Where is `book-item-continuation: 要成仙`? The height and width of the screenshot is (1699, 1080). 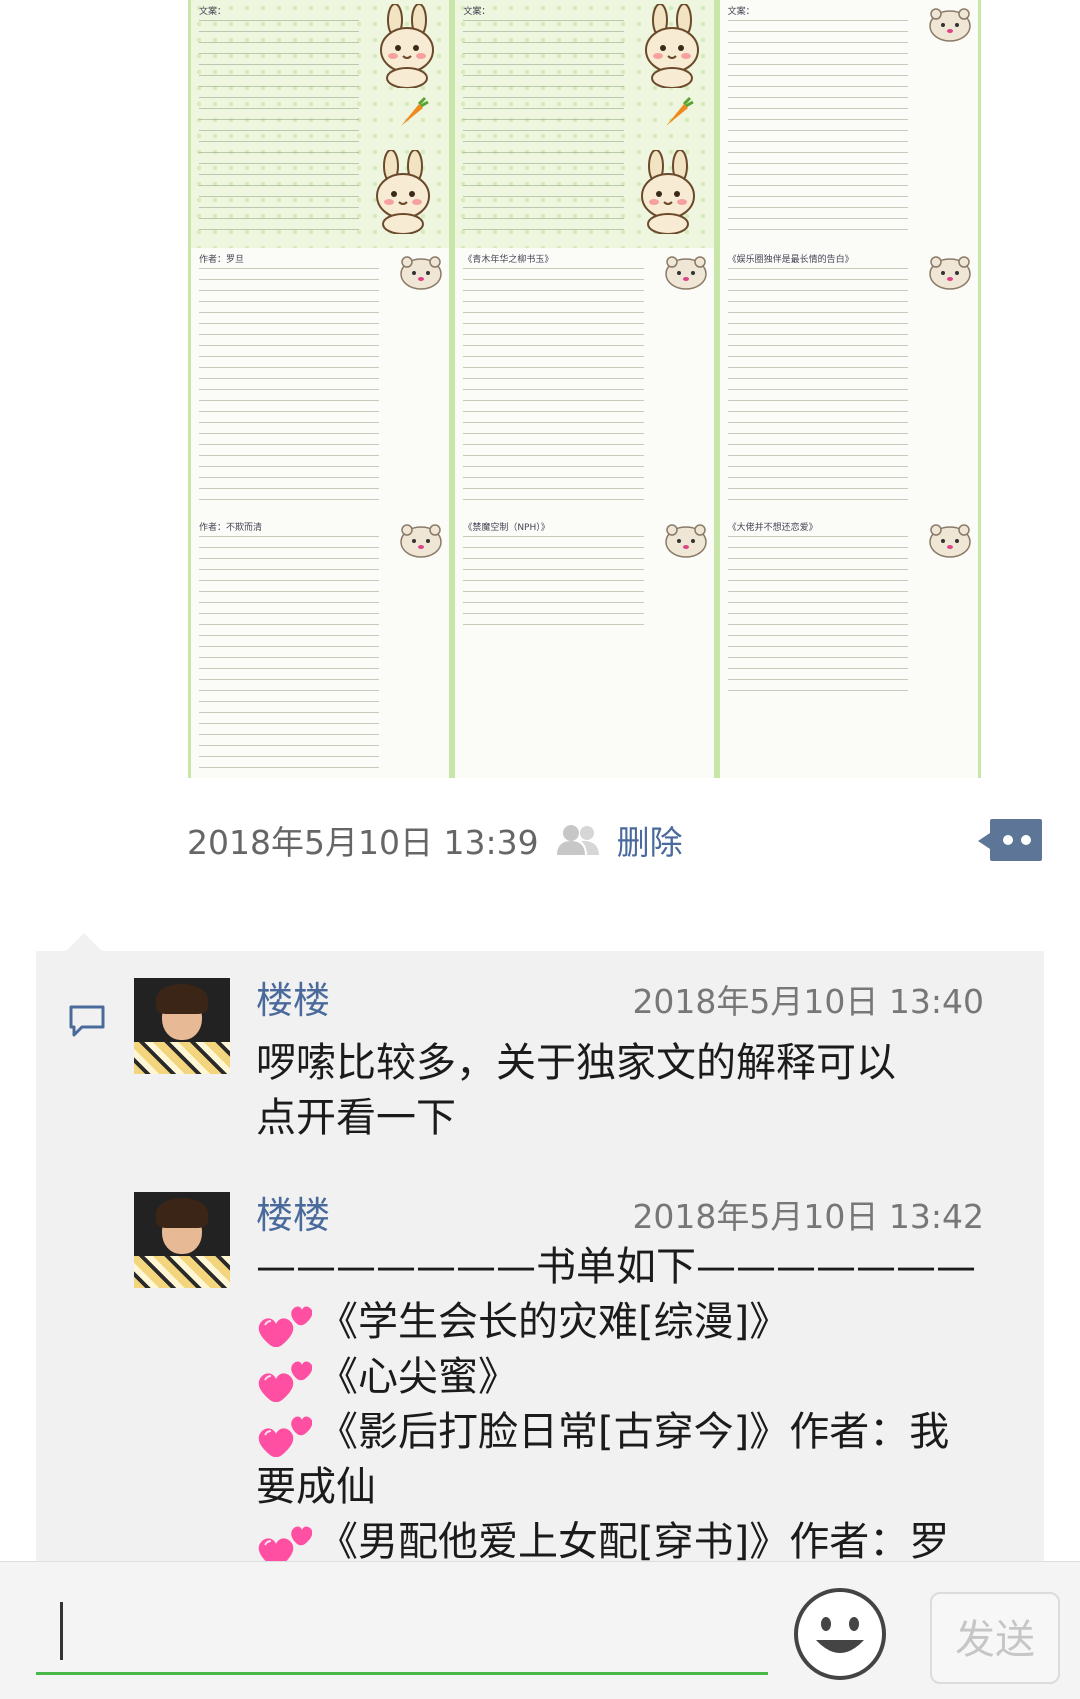 book-item-continuation: 要成仙 is located at coordinates (316, 1487).